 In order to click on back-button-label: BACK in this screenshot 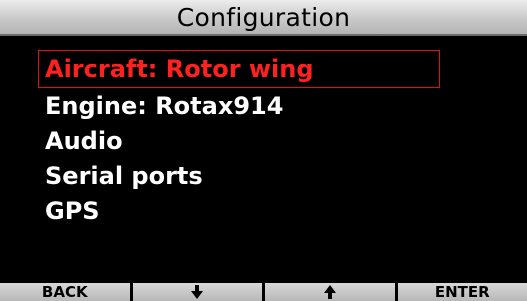, I will do `click(64, 292)`.